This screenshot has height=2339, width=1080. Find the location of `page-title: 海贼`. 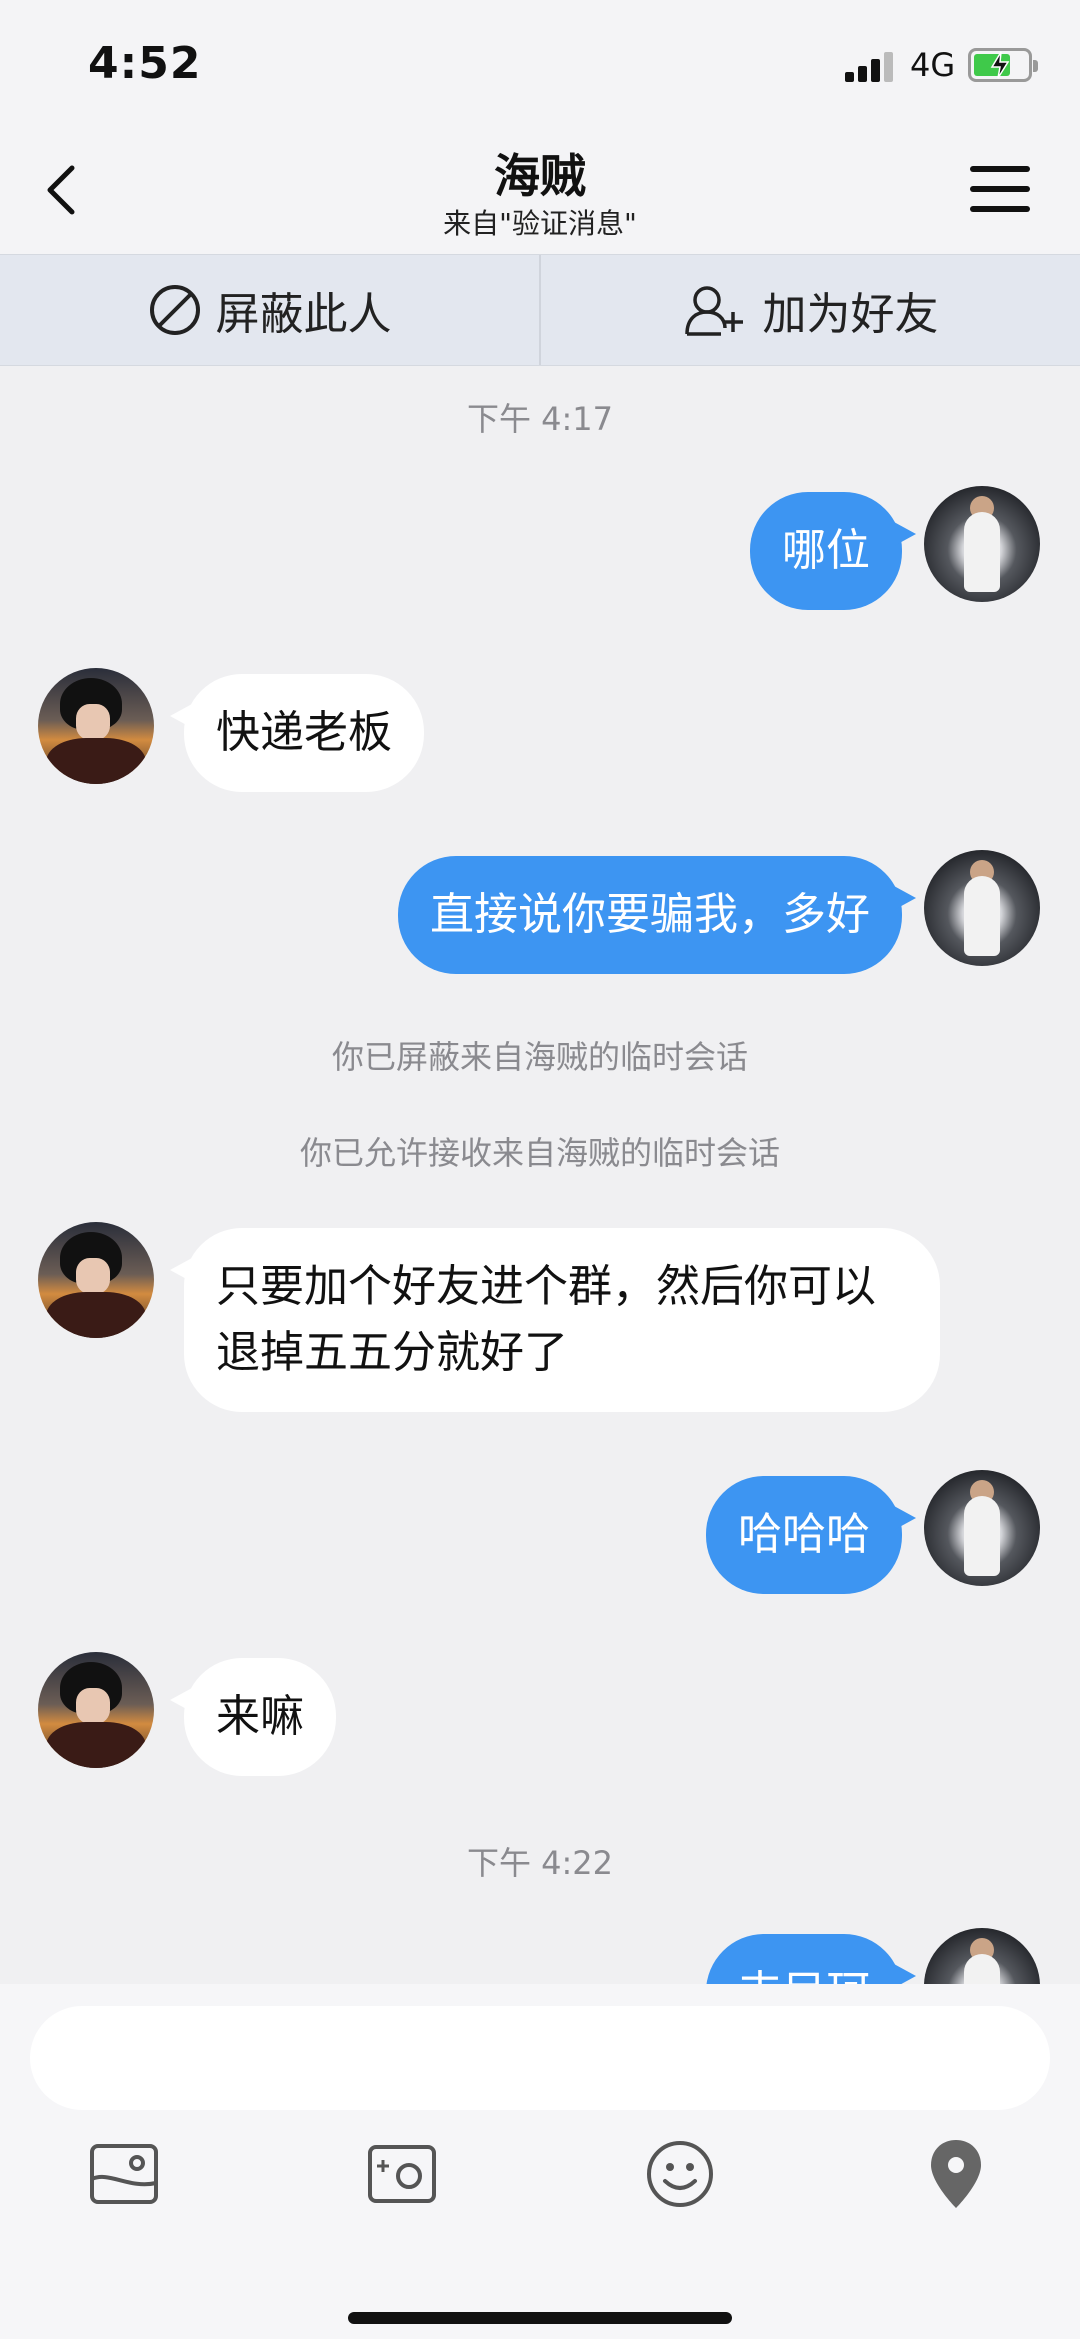

page-title: 海贼 is located at coordinates (540, 176).